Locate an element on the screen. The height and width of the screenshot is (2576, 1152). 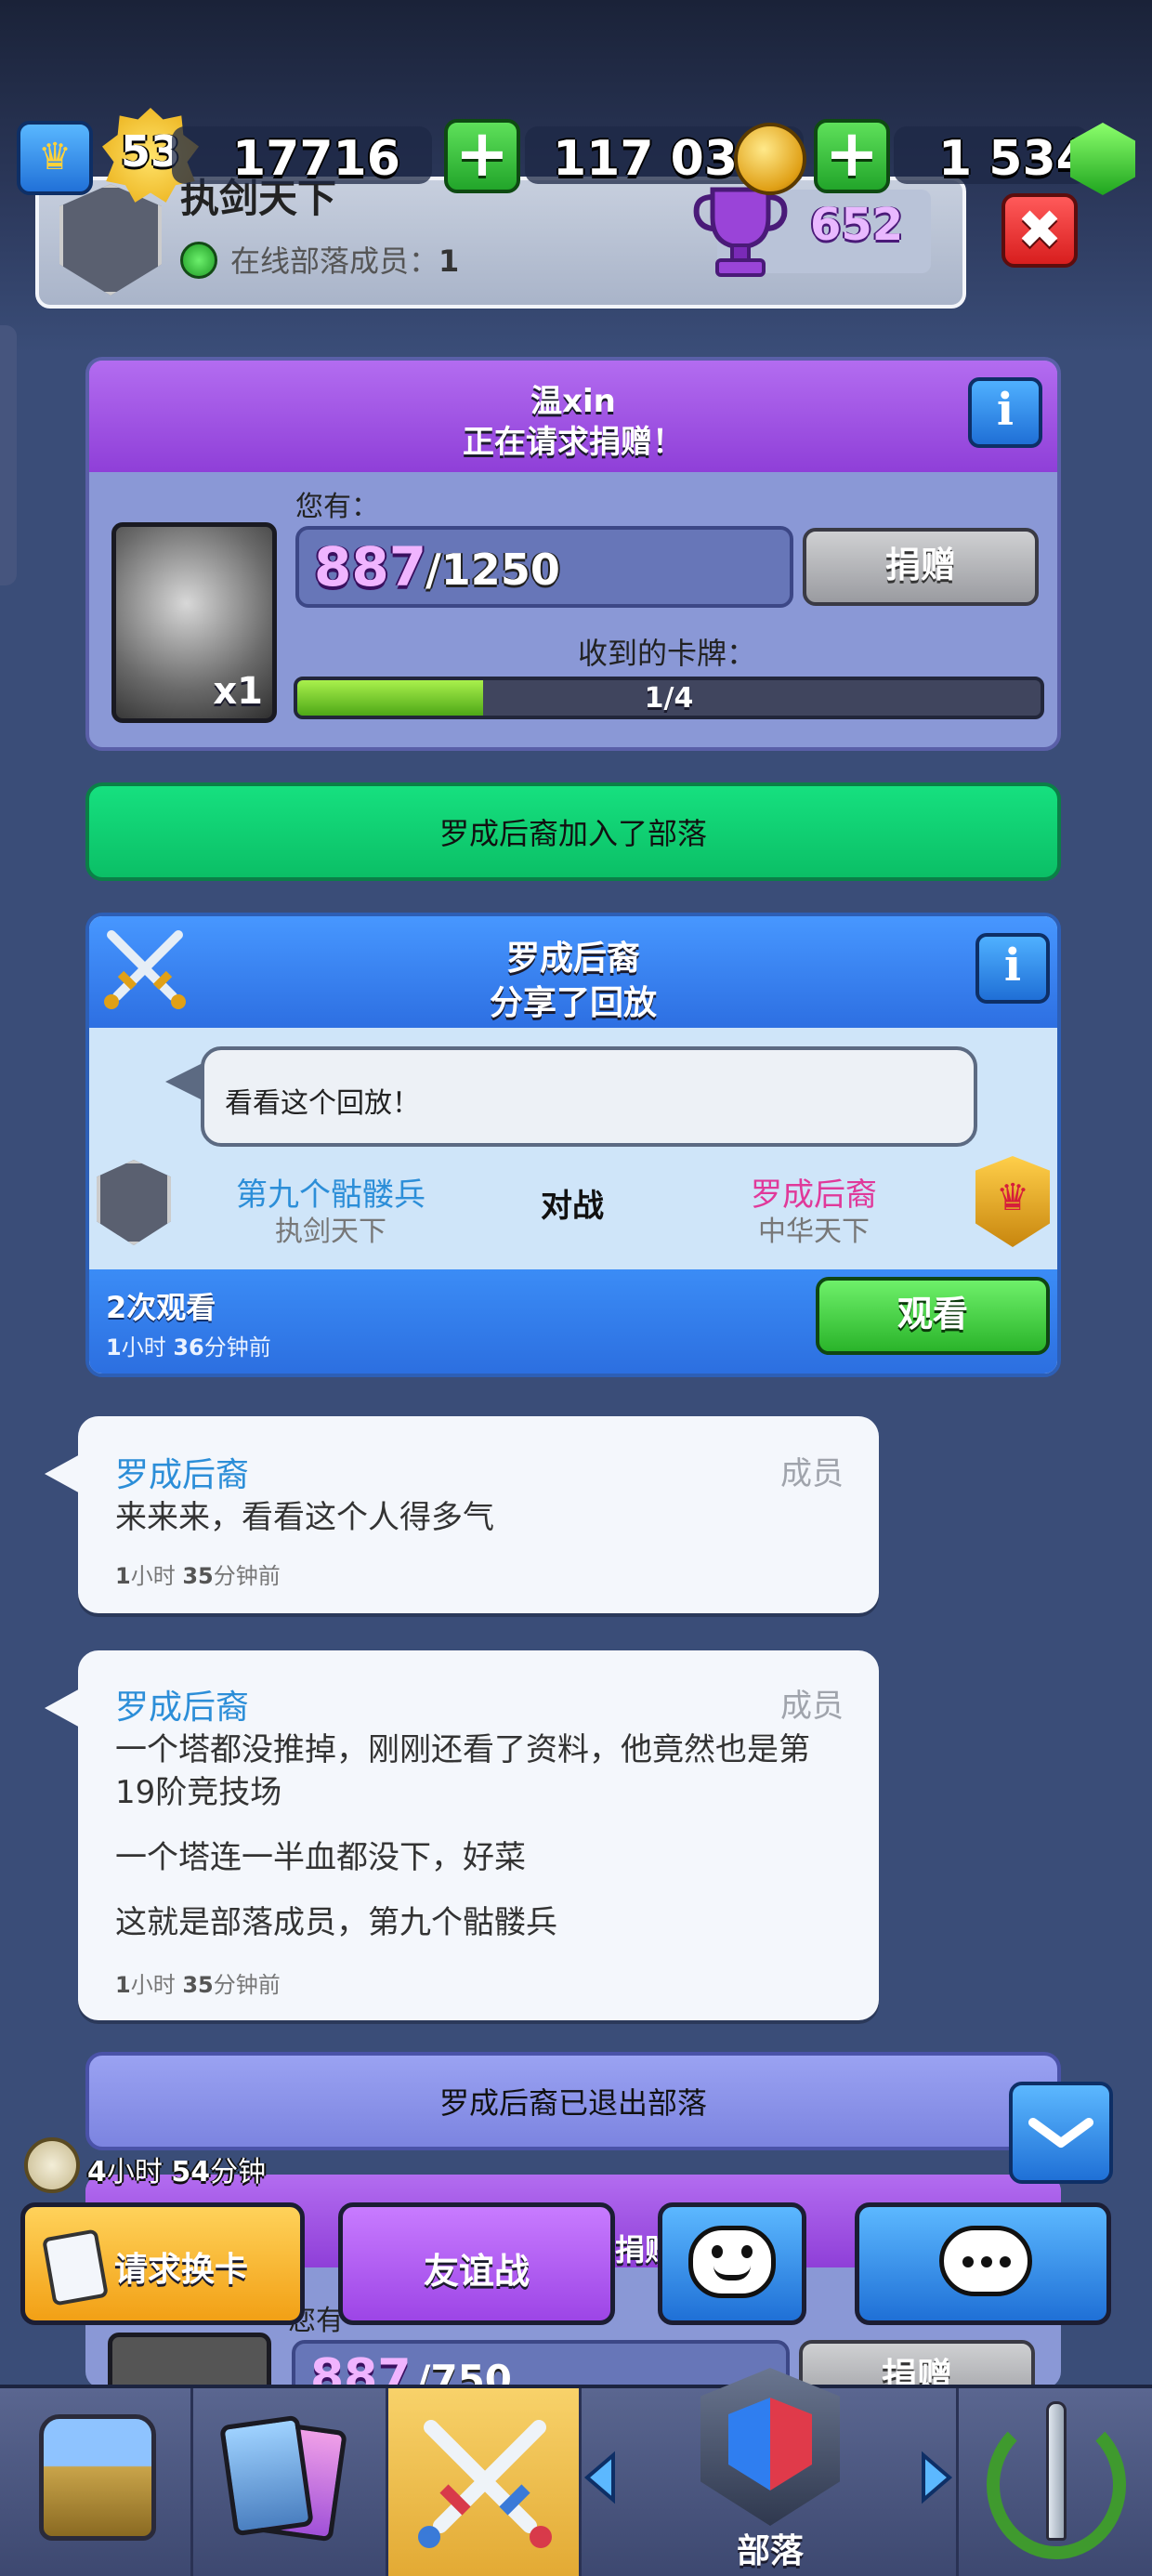
bottom-navigation: 部落 is located at coordinates (576, 2472).